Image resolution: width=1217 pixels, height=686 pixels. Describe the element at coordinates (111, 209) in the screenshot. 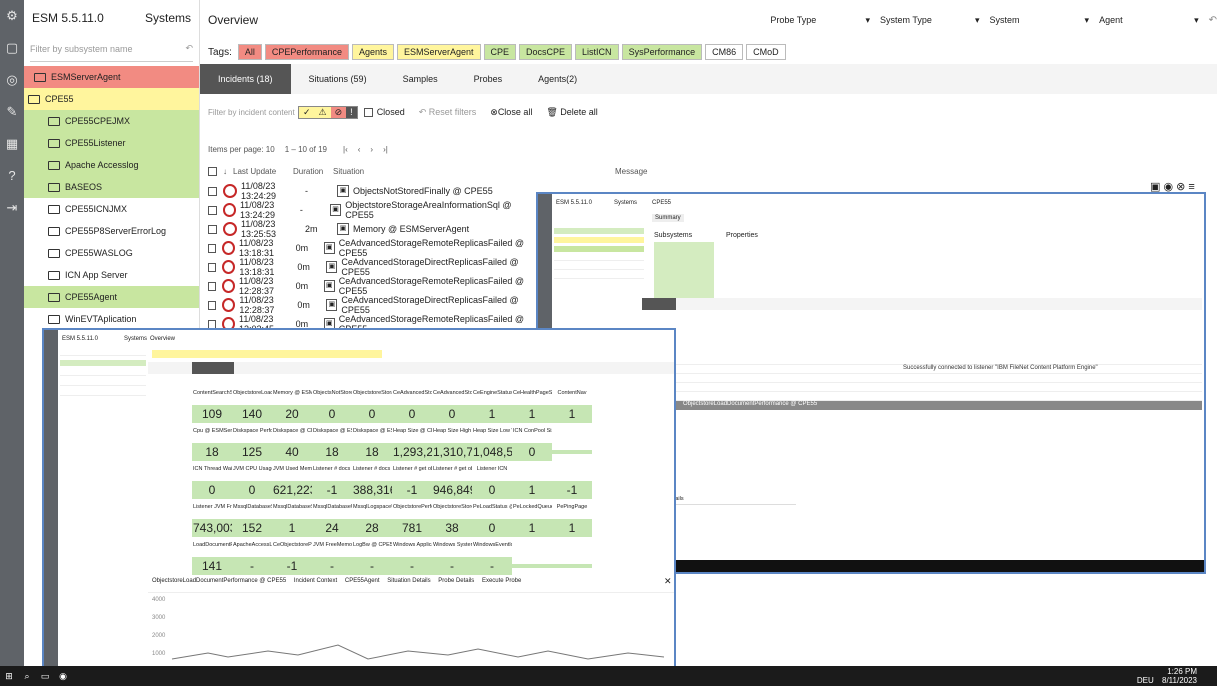

I see `tree-item: CPE55ICNJMX` at that location.